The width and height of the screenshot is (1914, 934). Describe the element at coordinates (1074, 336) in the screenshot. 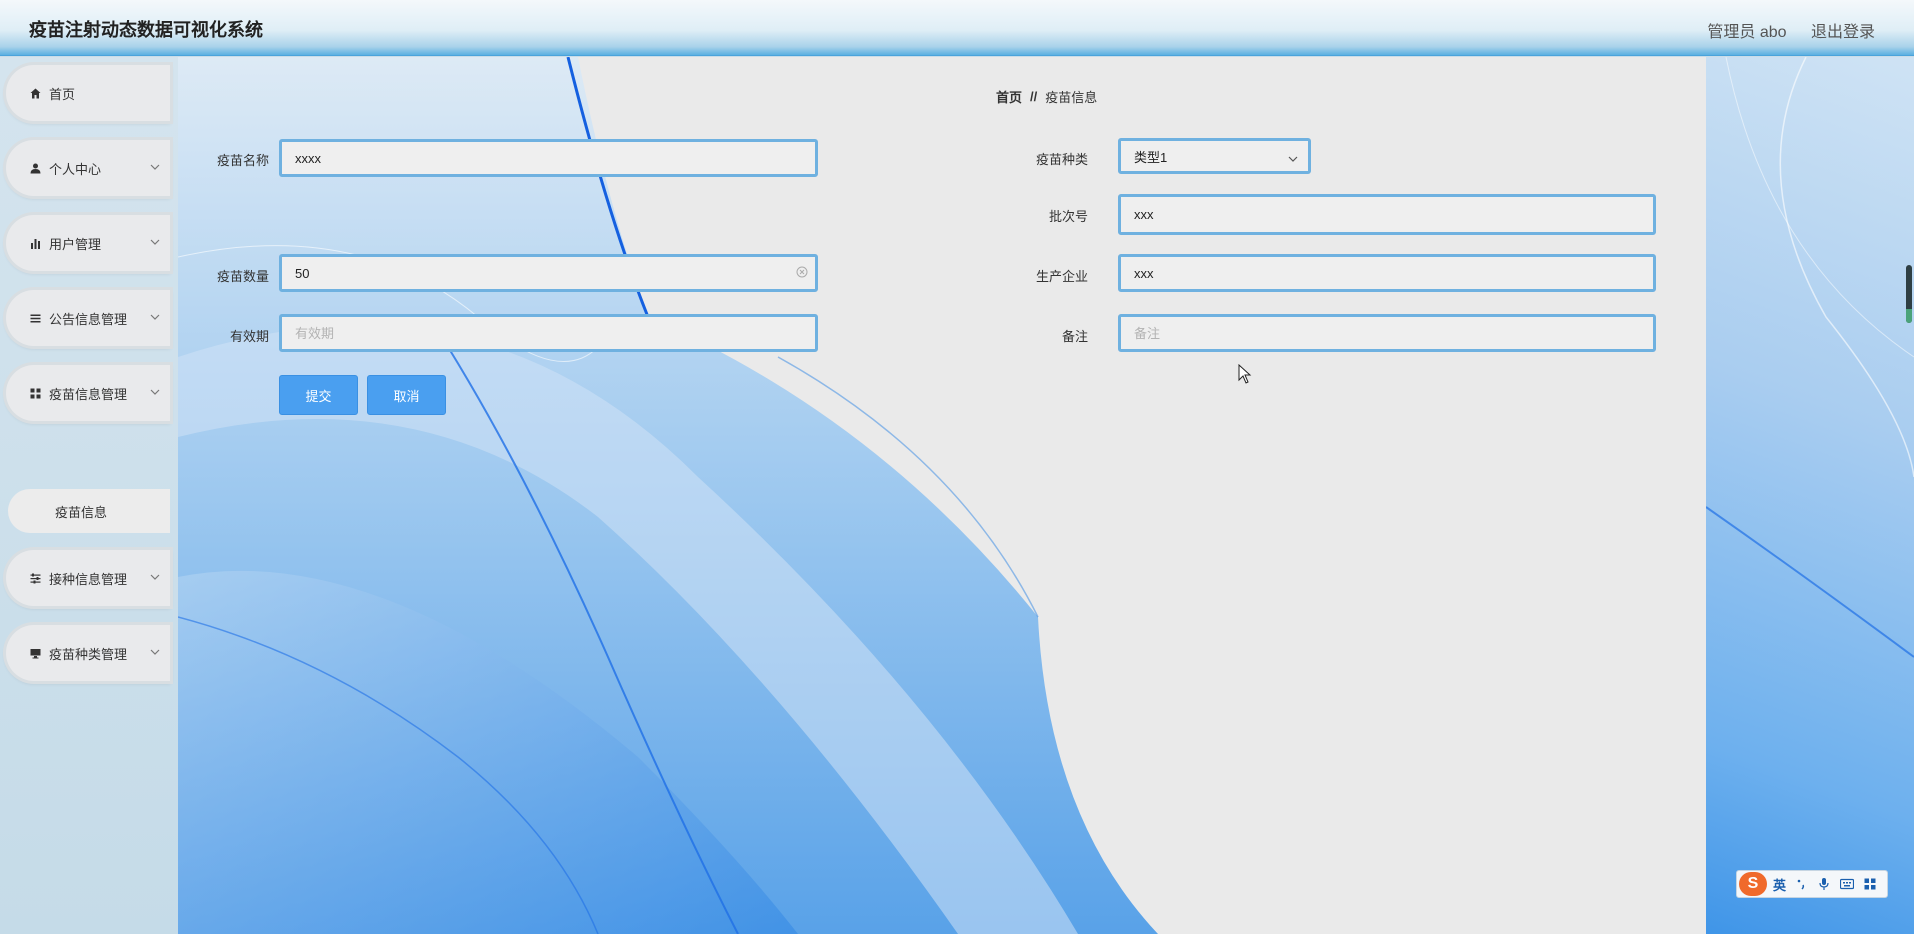

I see `remark-label: 备注` at that location.